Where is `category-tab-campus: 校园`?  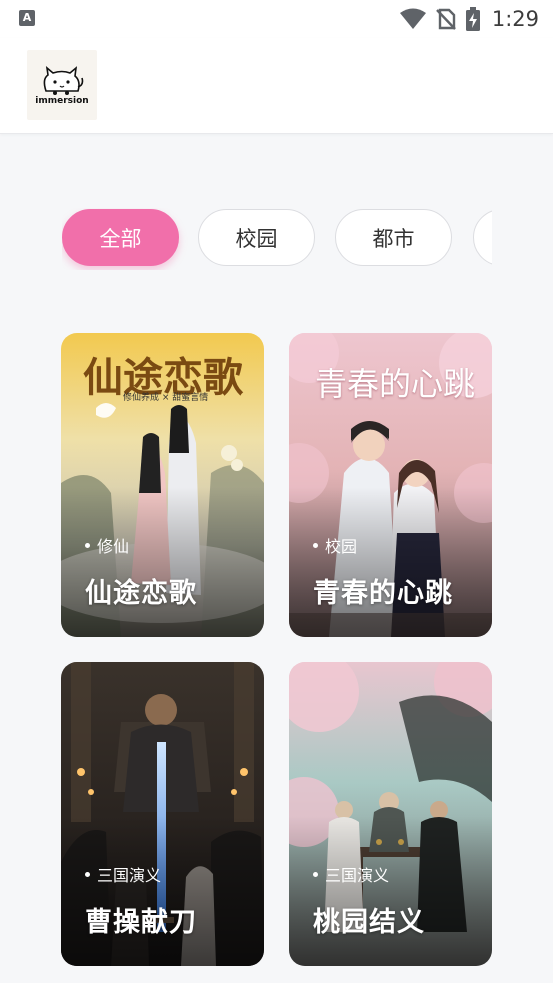
category-tab-campus: 校园 is located at coordinates (256, 237).